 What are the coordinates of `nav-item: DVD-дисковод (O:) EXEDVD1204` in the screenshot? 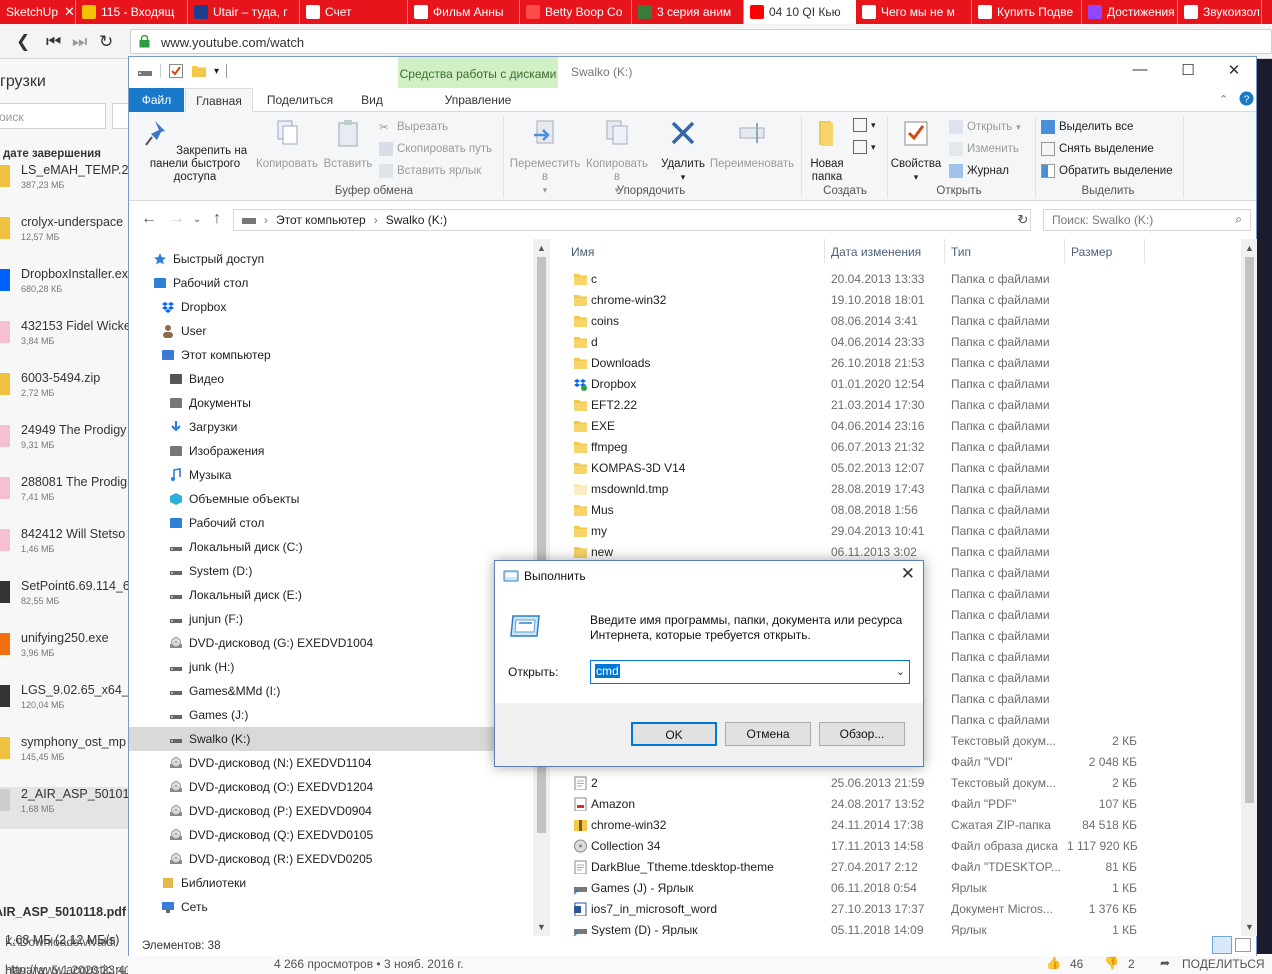 It's located at (339, 787).